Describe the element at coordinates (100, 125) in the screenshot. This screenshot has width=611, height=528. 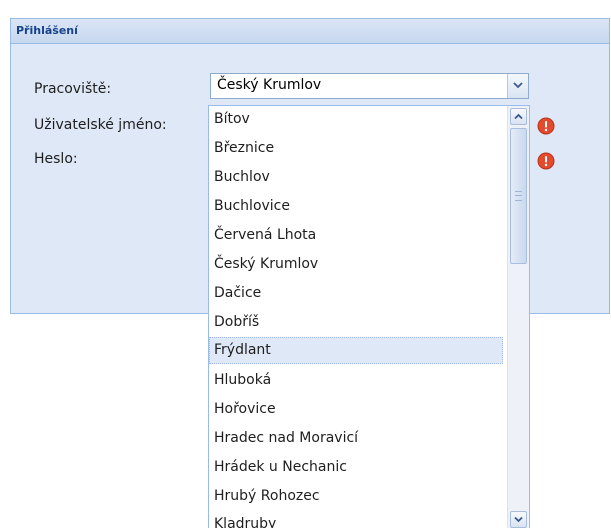
I see `username-label: Uživatelské jméno:` at that location.